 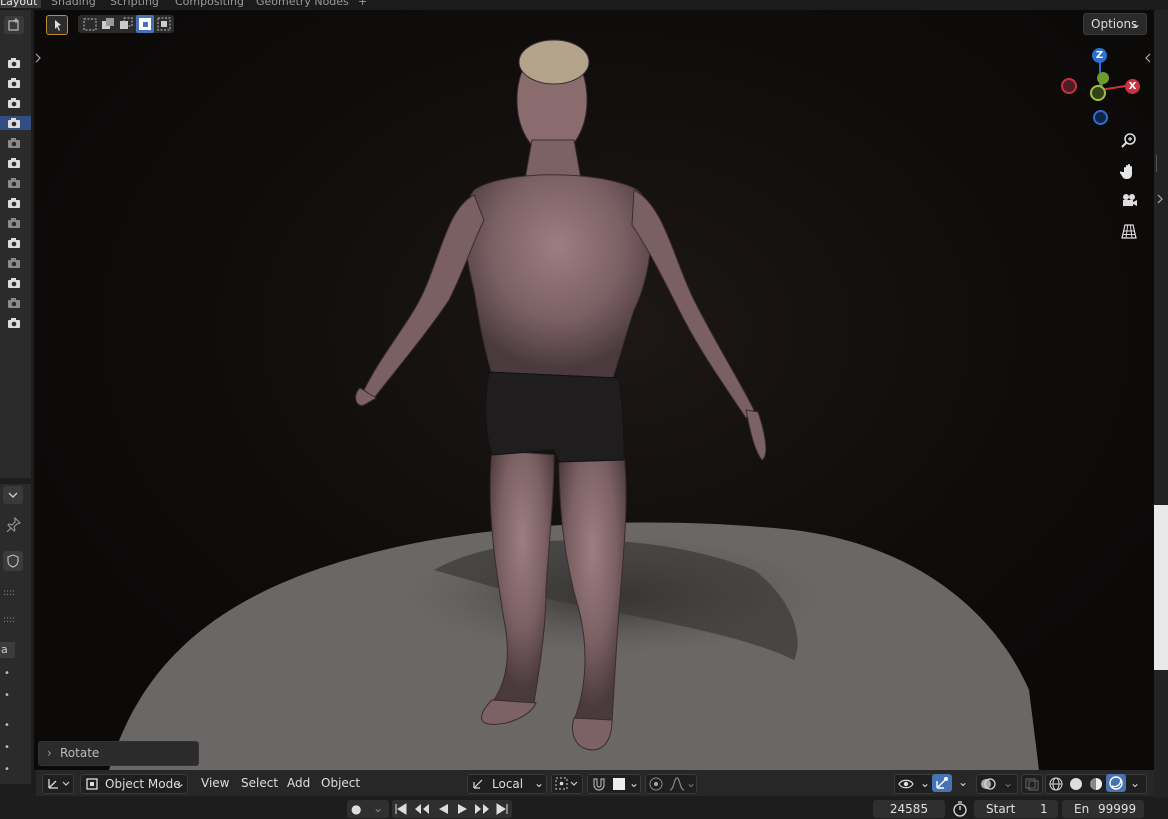 I want to click on select-tool-button, so click(x=57, y=25).